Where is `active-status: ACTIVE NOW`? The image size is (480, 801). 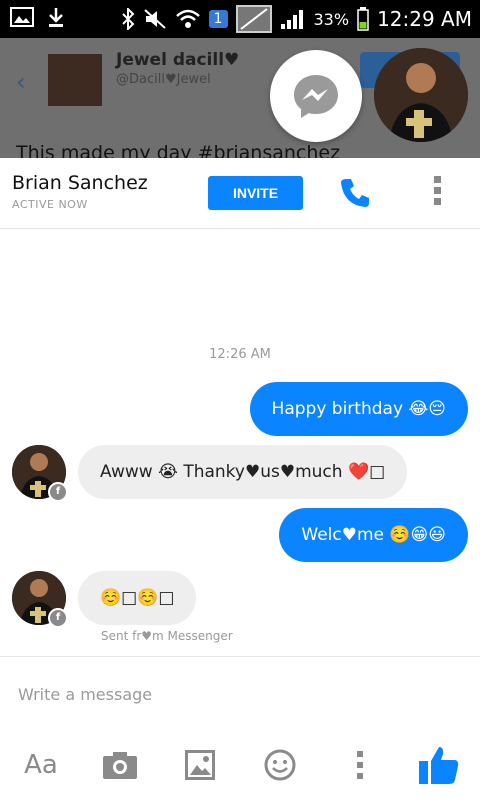
active-status: ACTIVE NOW is located at coordinates (50, 204).